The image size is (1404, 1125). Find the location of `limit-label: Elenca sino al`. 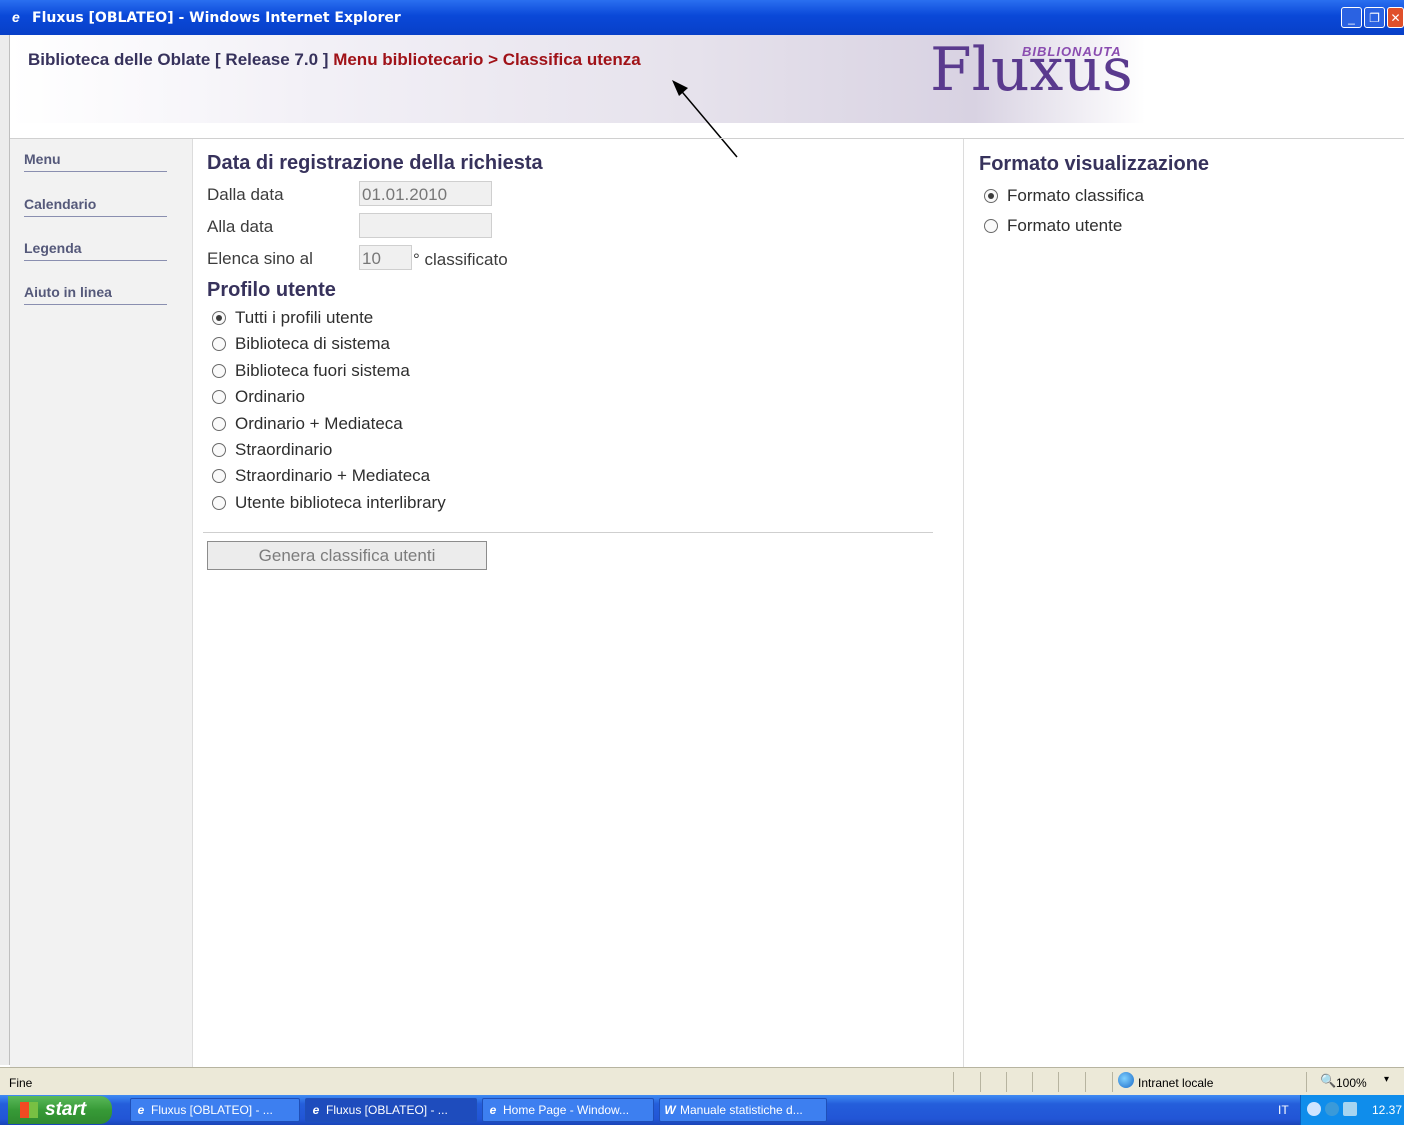

limit-label: Elenca sino al is located at coordinates (260, 258).